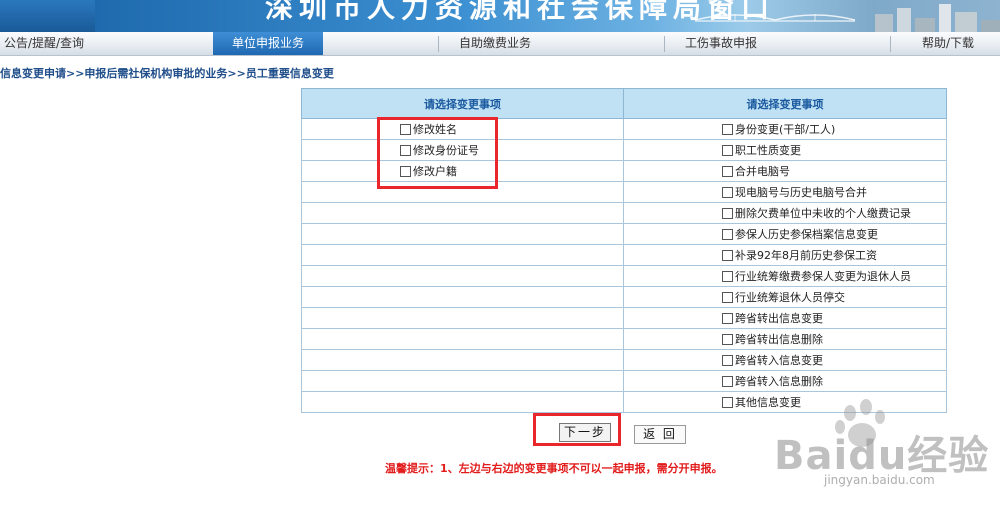 This screenshot has height=506, width=1000. I want to click on back-button: 返 回, so click(660, 434).